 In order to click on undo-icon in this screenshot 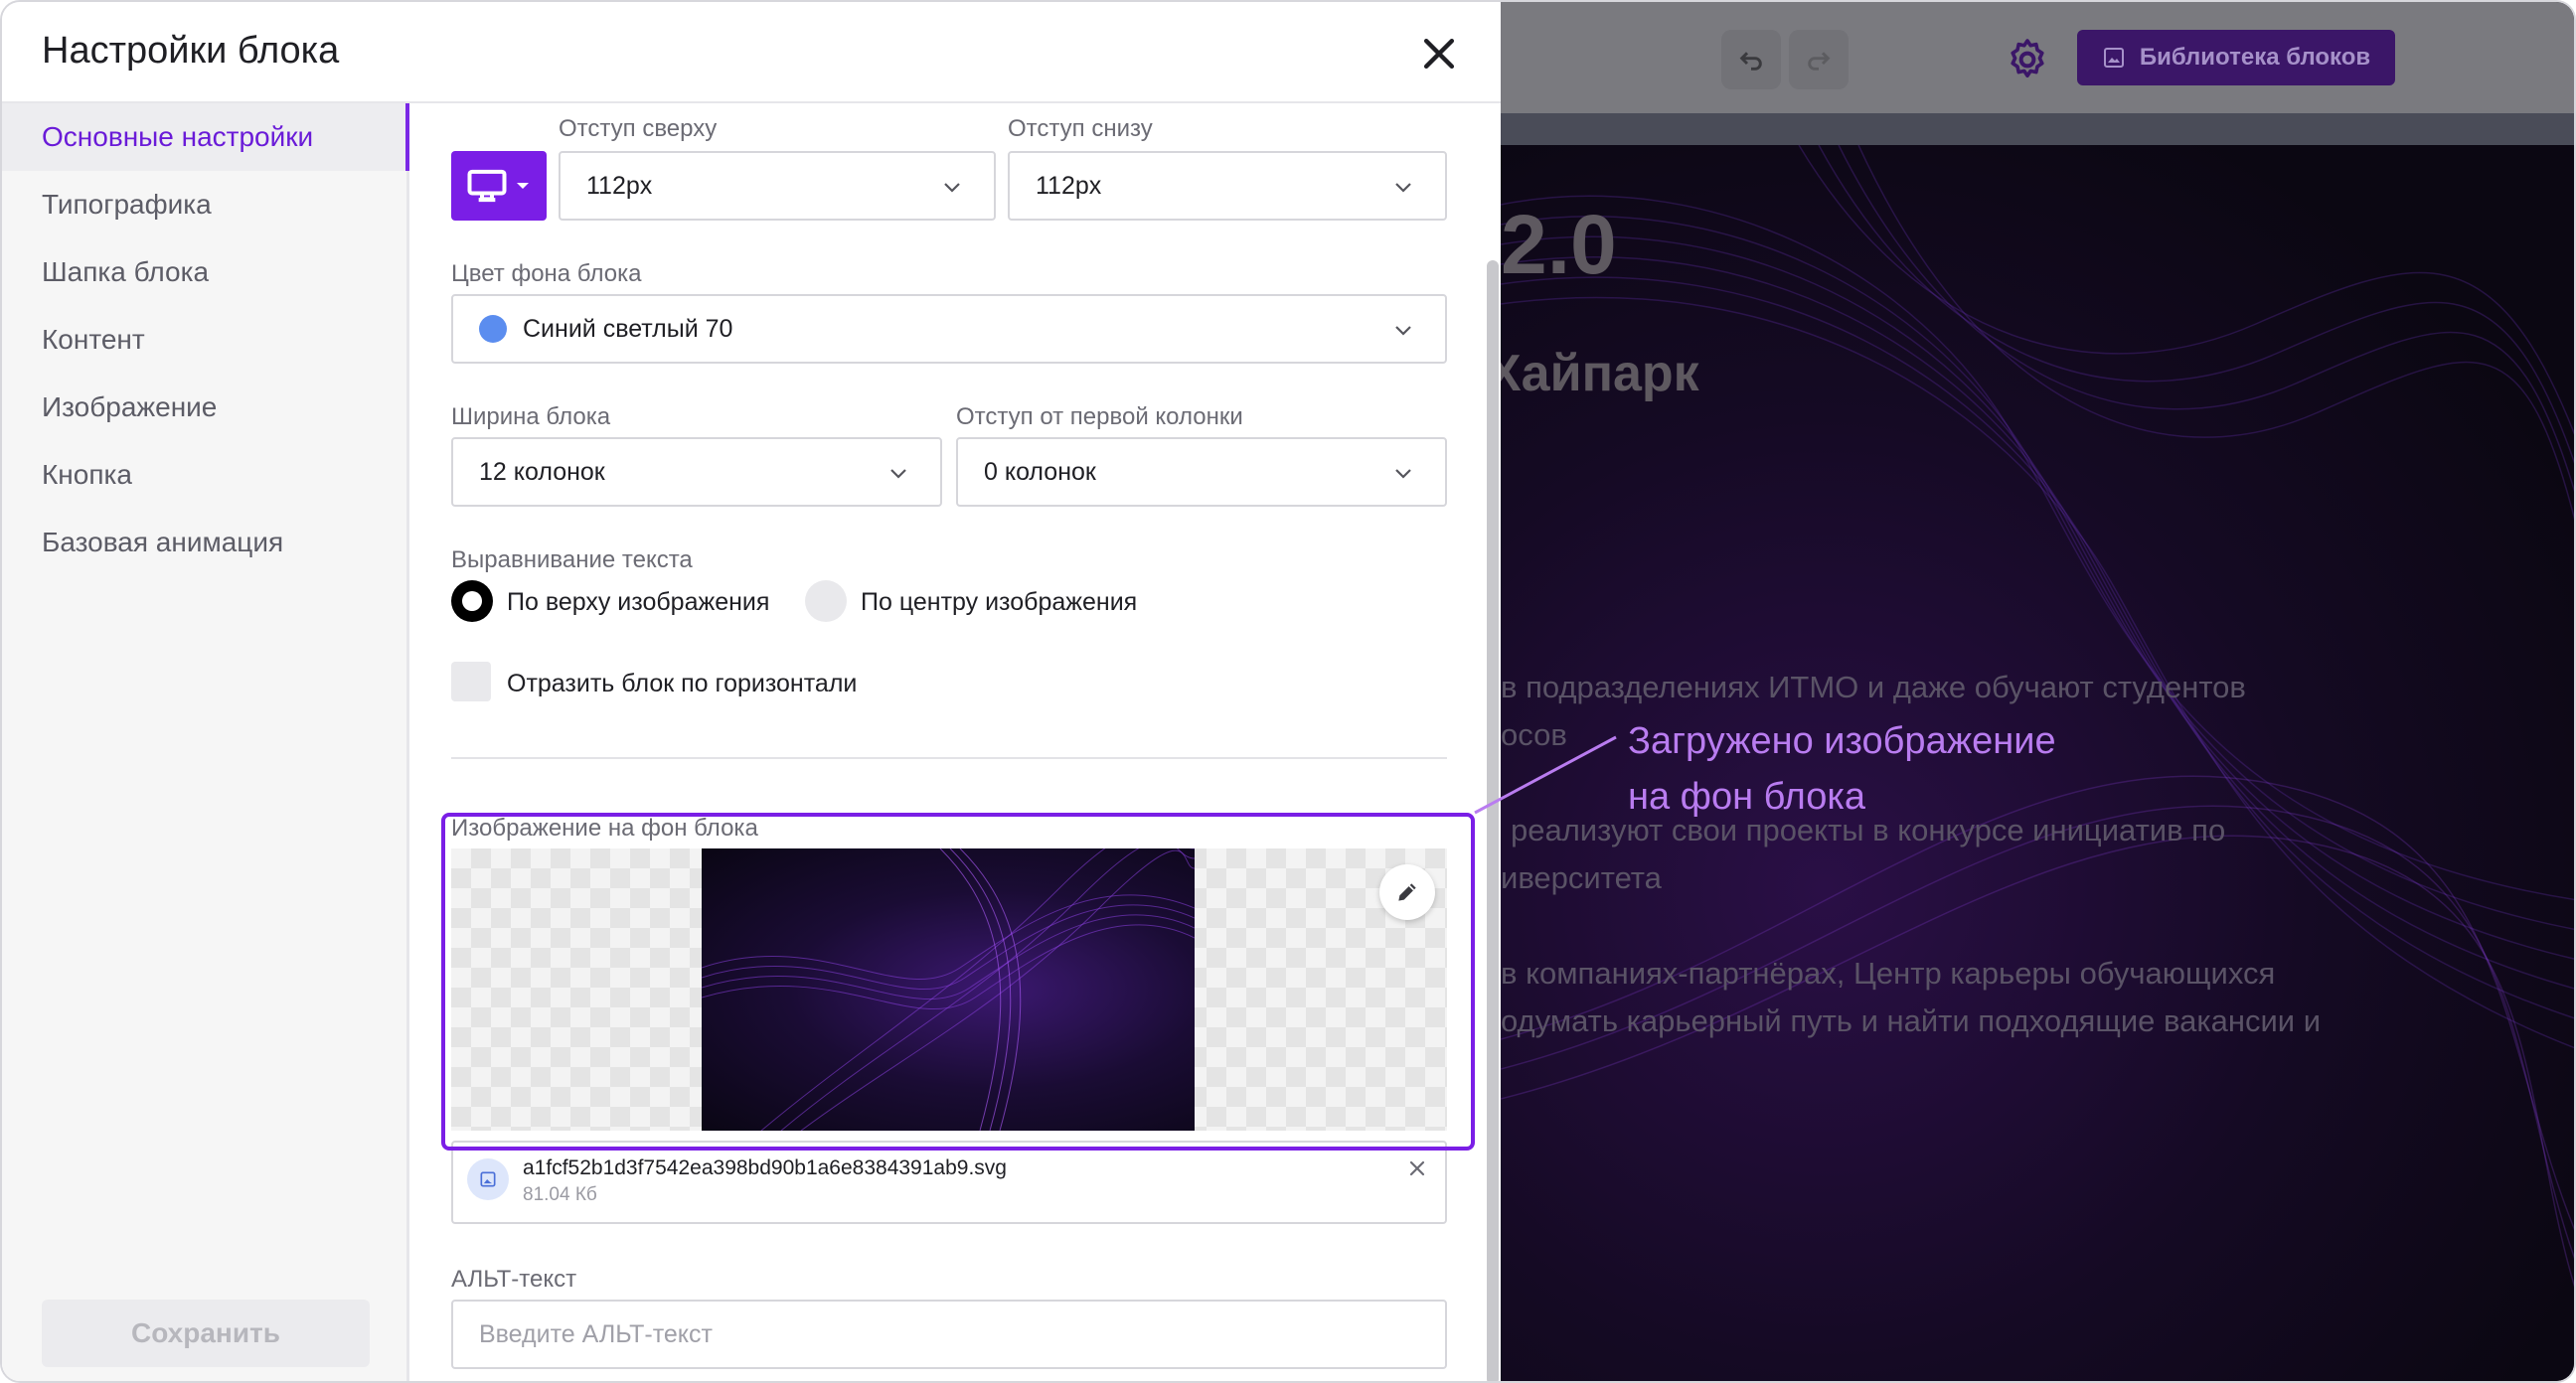, I will do `click(1750, 62)`.